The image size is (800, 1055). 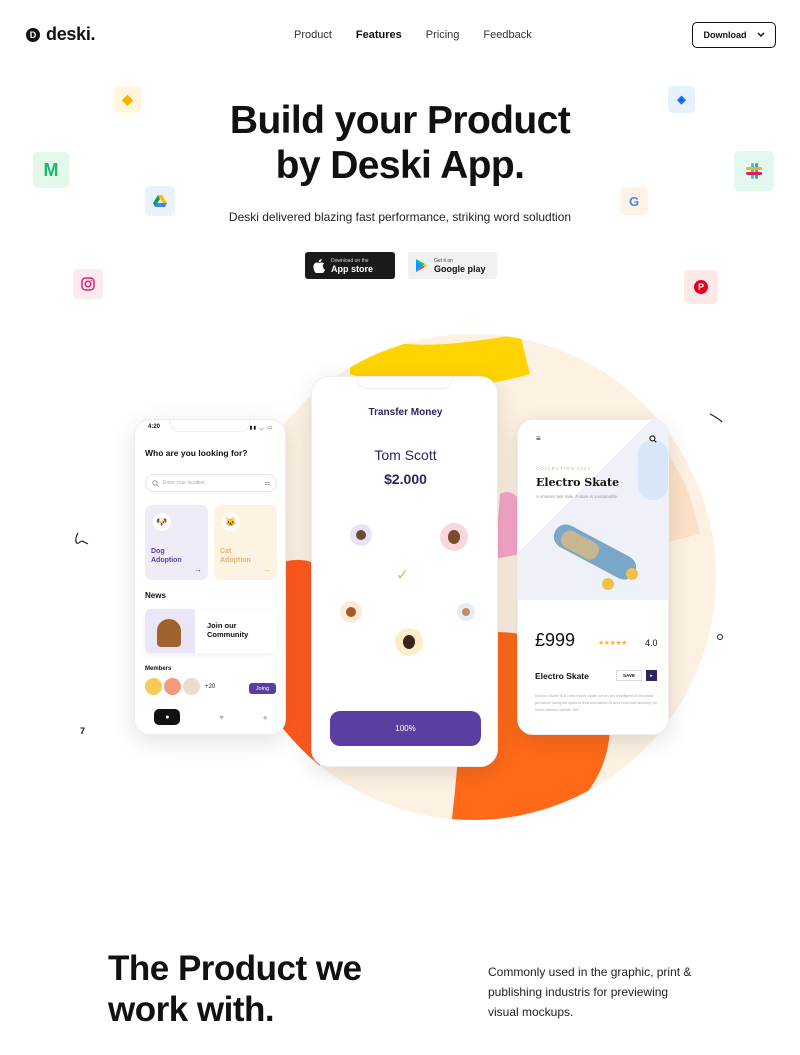 I want to click on nav-item-product: Product, so click(x=313, y=35).